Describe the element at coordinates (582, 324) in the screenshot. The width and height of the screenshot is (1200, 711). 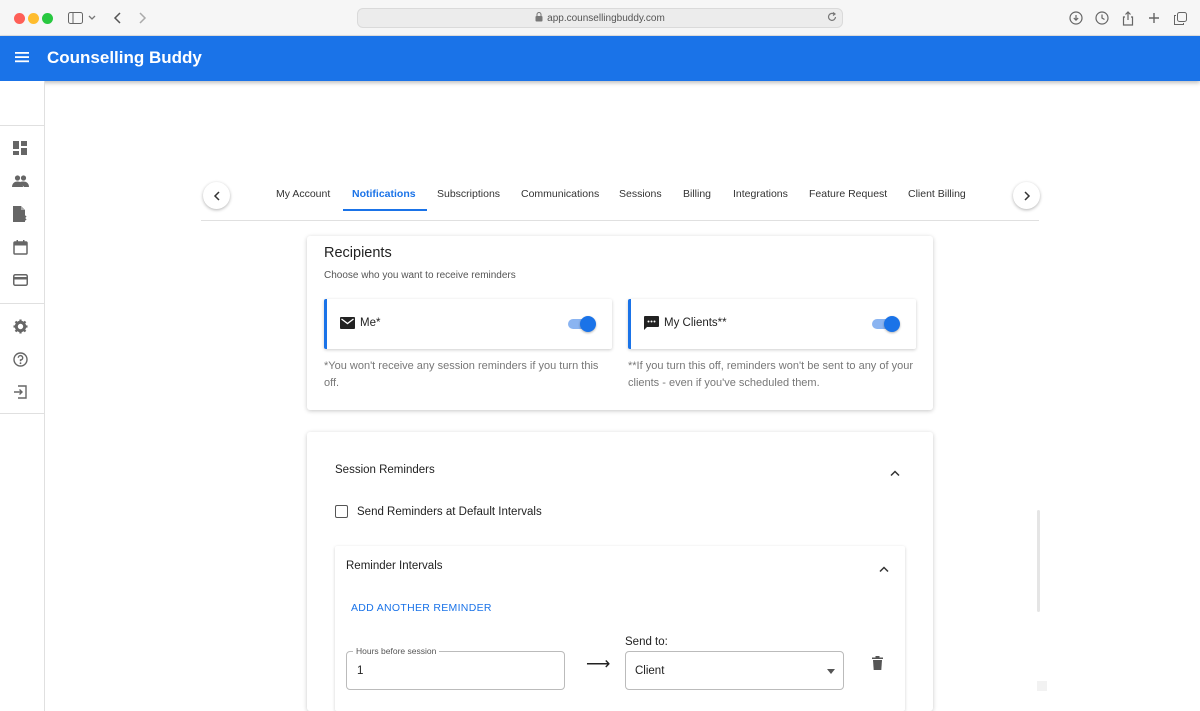
I see `recipient-me-toggle` at that location.